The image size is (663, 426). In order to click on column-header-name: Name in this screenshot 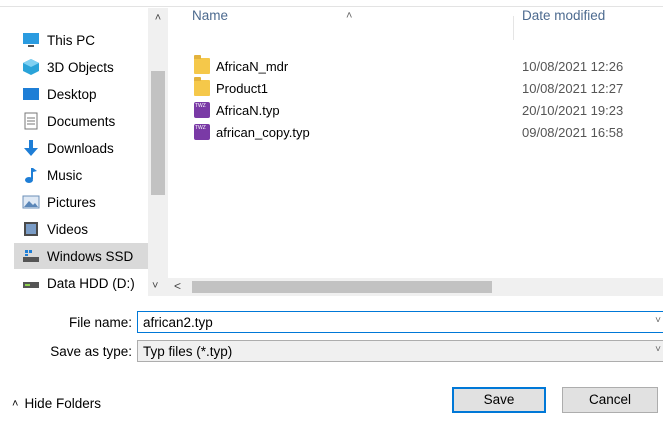, I will do `click(210, 30)`.